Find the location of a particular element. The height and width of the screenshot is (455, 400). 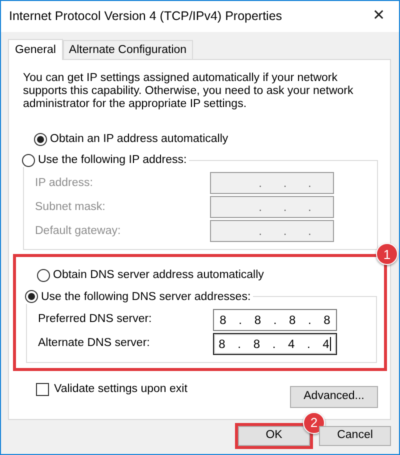

step-badge: 1 is located at coordinates (387, 254).